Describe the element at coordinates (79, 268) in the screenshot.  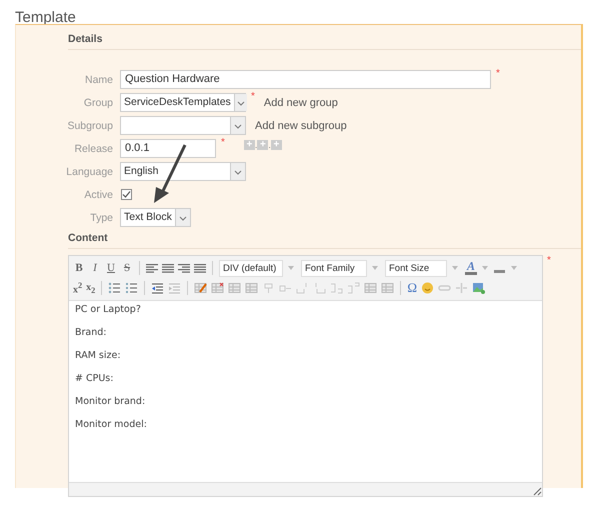
I see `format-button: B` at that location.